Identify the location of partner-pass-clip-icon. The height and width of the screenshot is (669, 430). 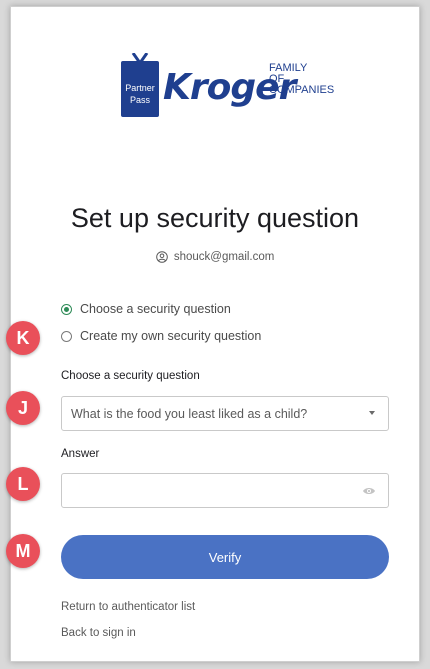
(140, 60).